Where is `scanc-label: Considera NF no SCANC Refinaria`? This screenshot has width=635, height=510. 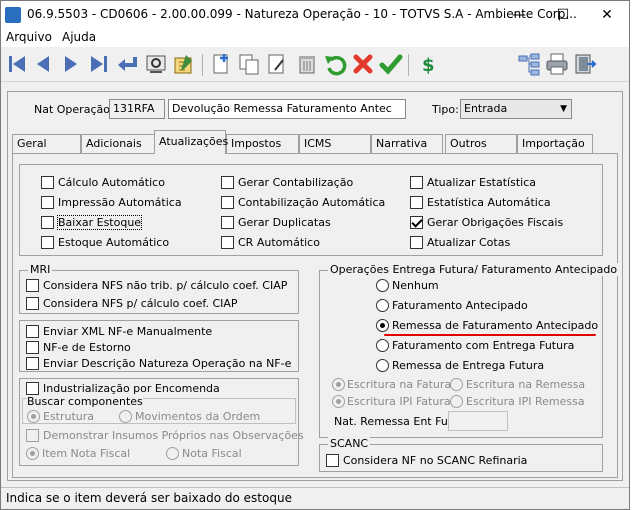
scanc-label: Considera NF no SCANC Refinaria is located at coordinates (435, 460).